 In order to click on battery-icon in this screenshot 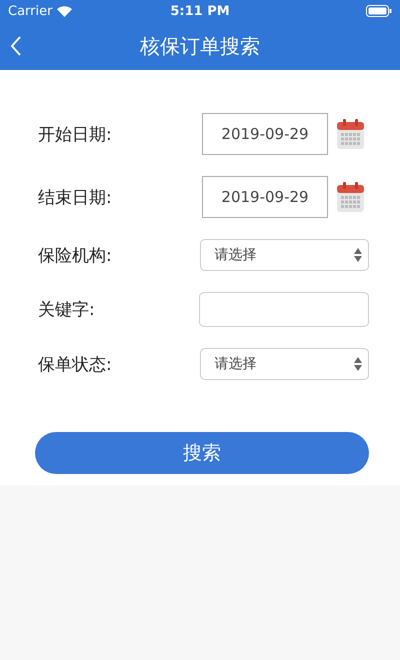, I will do `click(379, 11)`.